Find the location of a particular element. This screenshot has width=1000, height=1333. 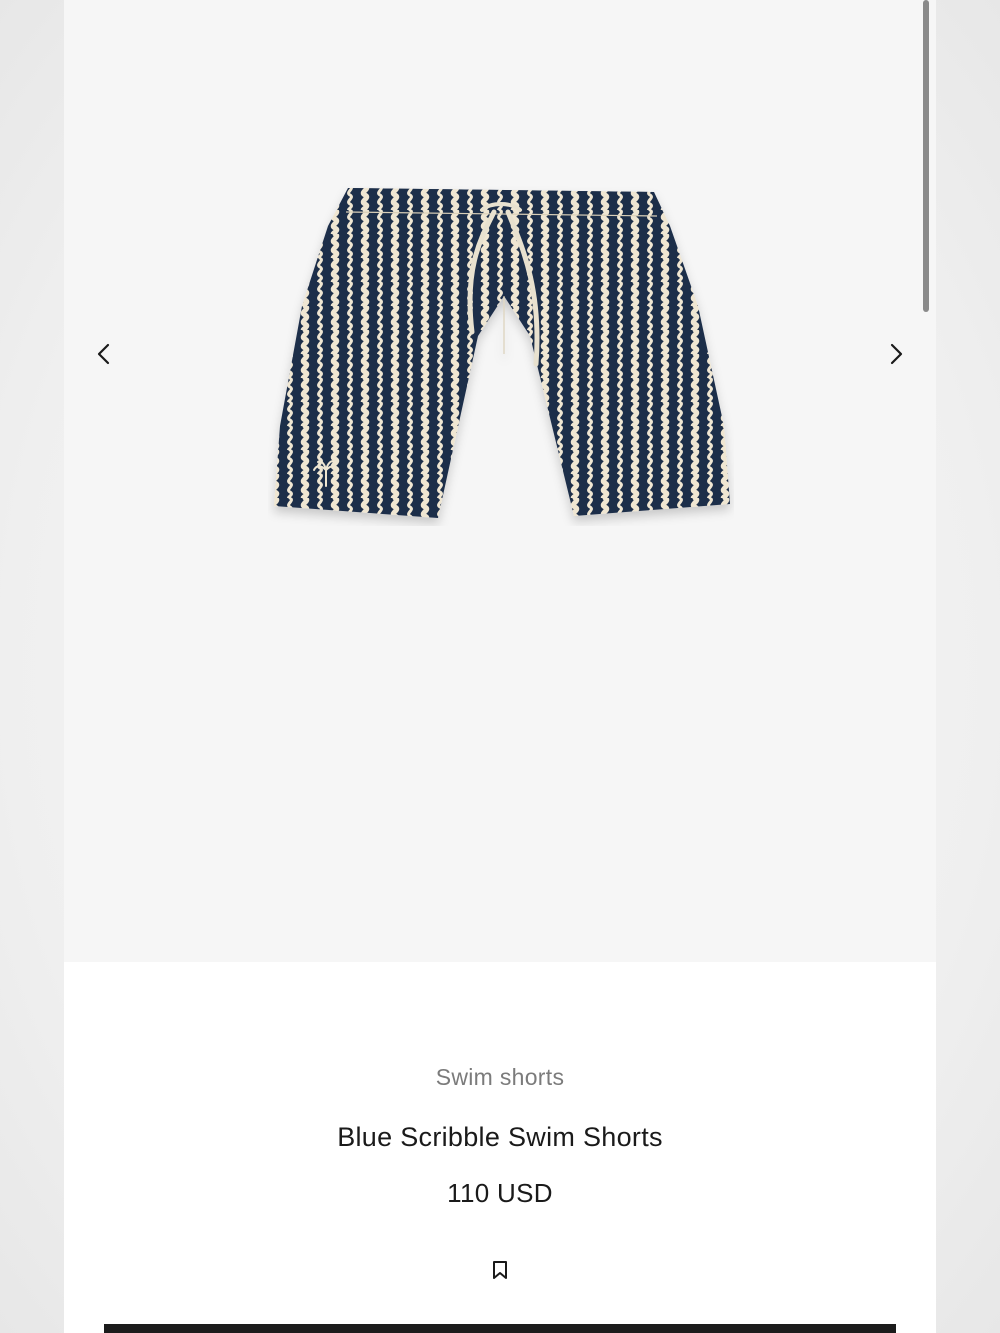

bookmark-button is located at coordinates (500, 1270).